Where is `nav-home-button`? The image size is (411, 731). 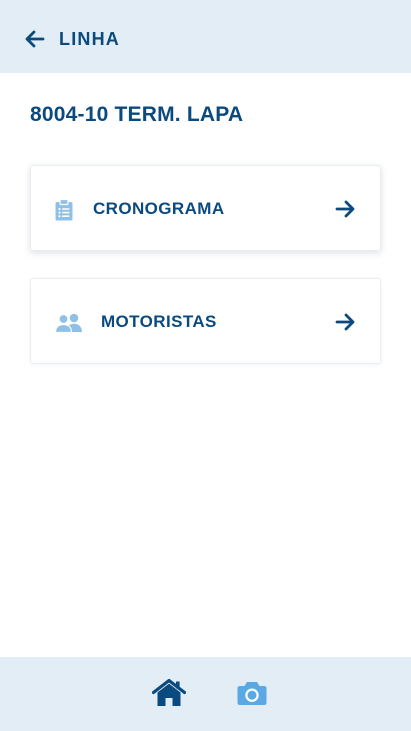 nav-home-button is located at coordinates (169, 695).